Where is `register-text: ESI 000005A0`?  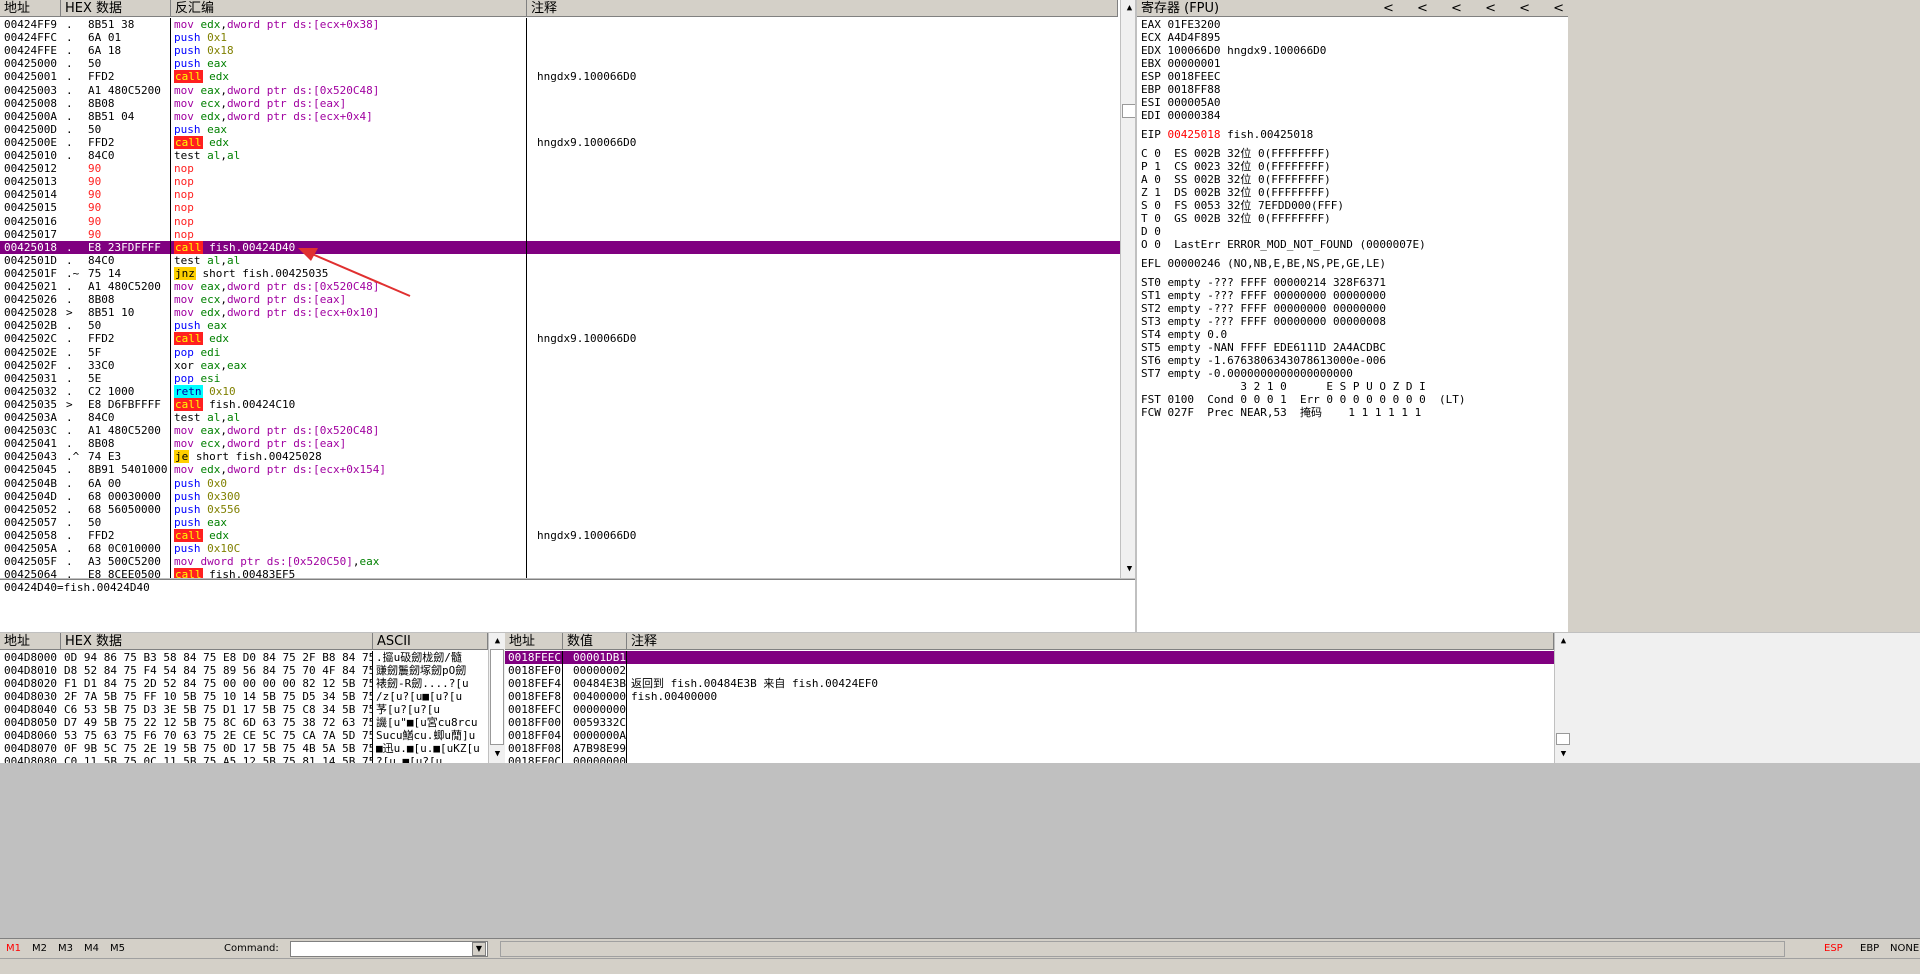 register-text: ESI 000005A0 is located at coordinates (1181, 102).